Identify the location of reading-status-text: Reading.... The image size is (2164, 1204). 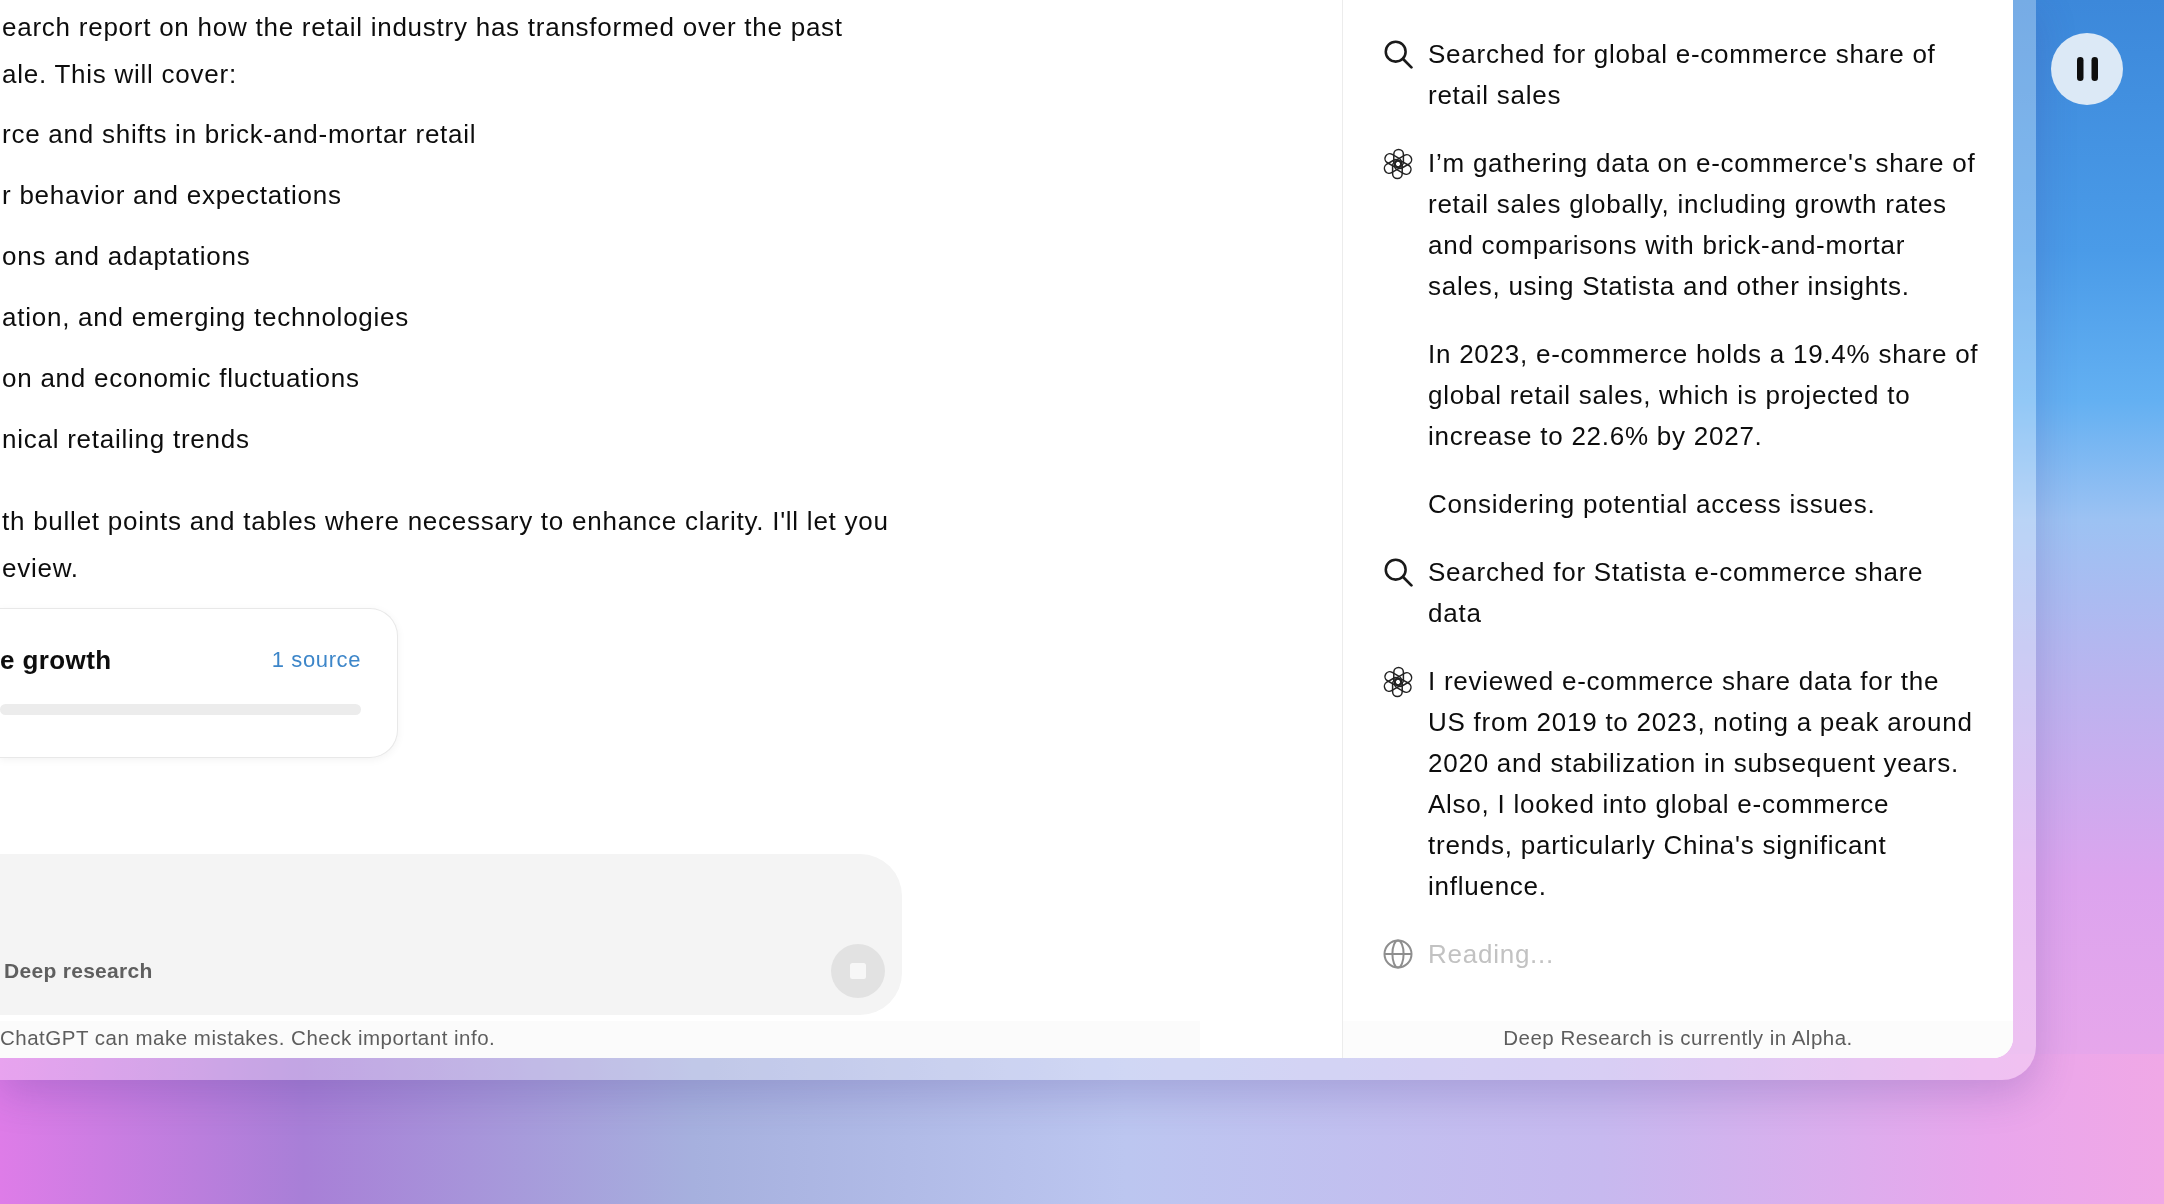
(1492, 954).